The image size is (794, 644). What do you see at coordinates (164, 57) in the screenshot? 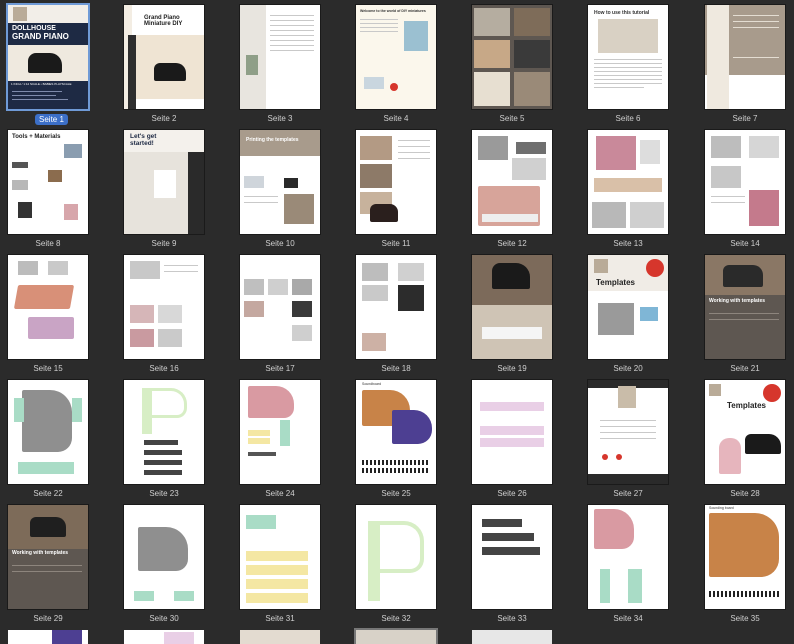
I see `page-preview: Grand Piano Miniature DIY` at bounding box center [164, 57].